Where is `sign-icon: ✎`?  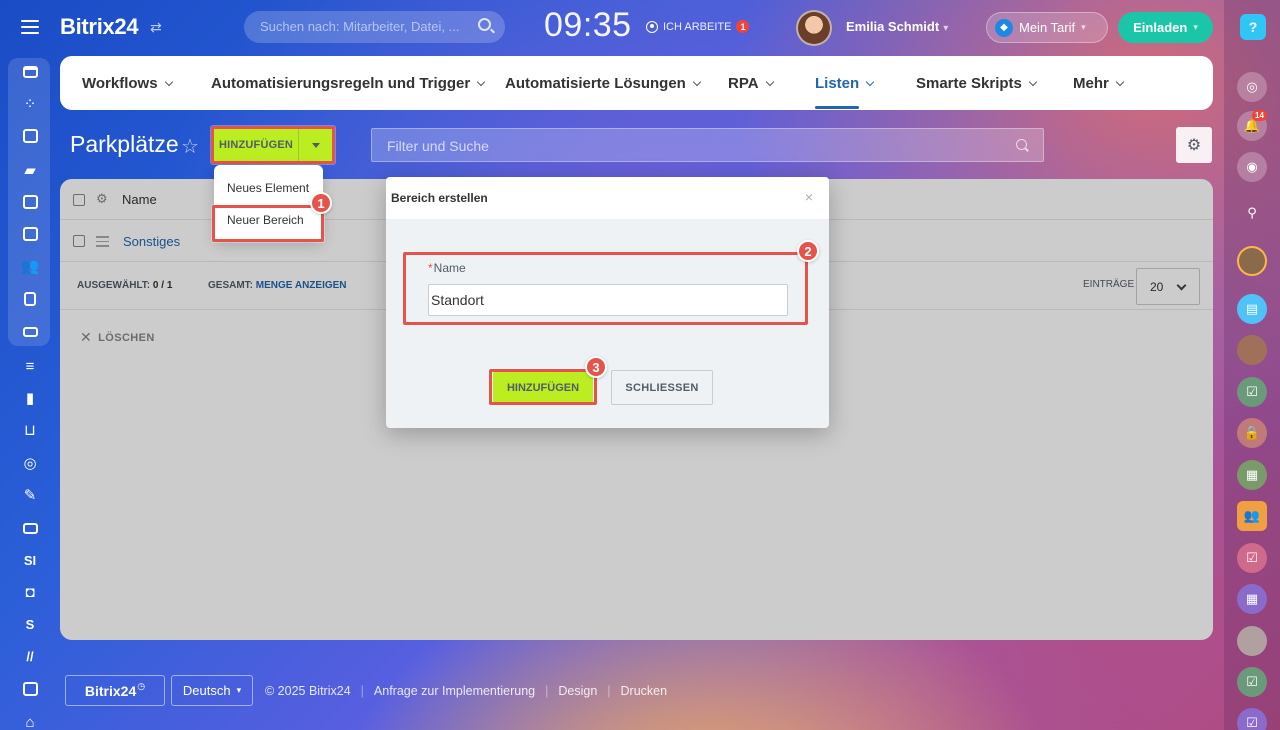 sign-icon: ✎ is located at coordinates (30, 495).